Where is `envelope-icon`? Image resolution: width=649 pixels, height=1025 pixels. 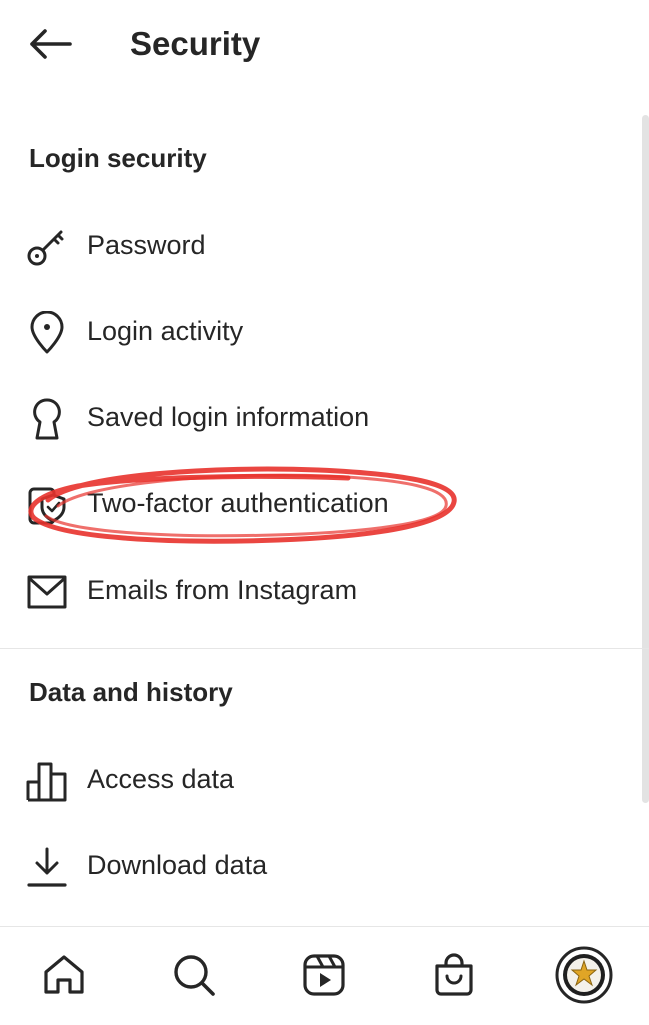
envelope-icon is located at coordinates (47, 592).